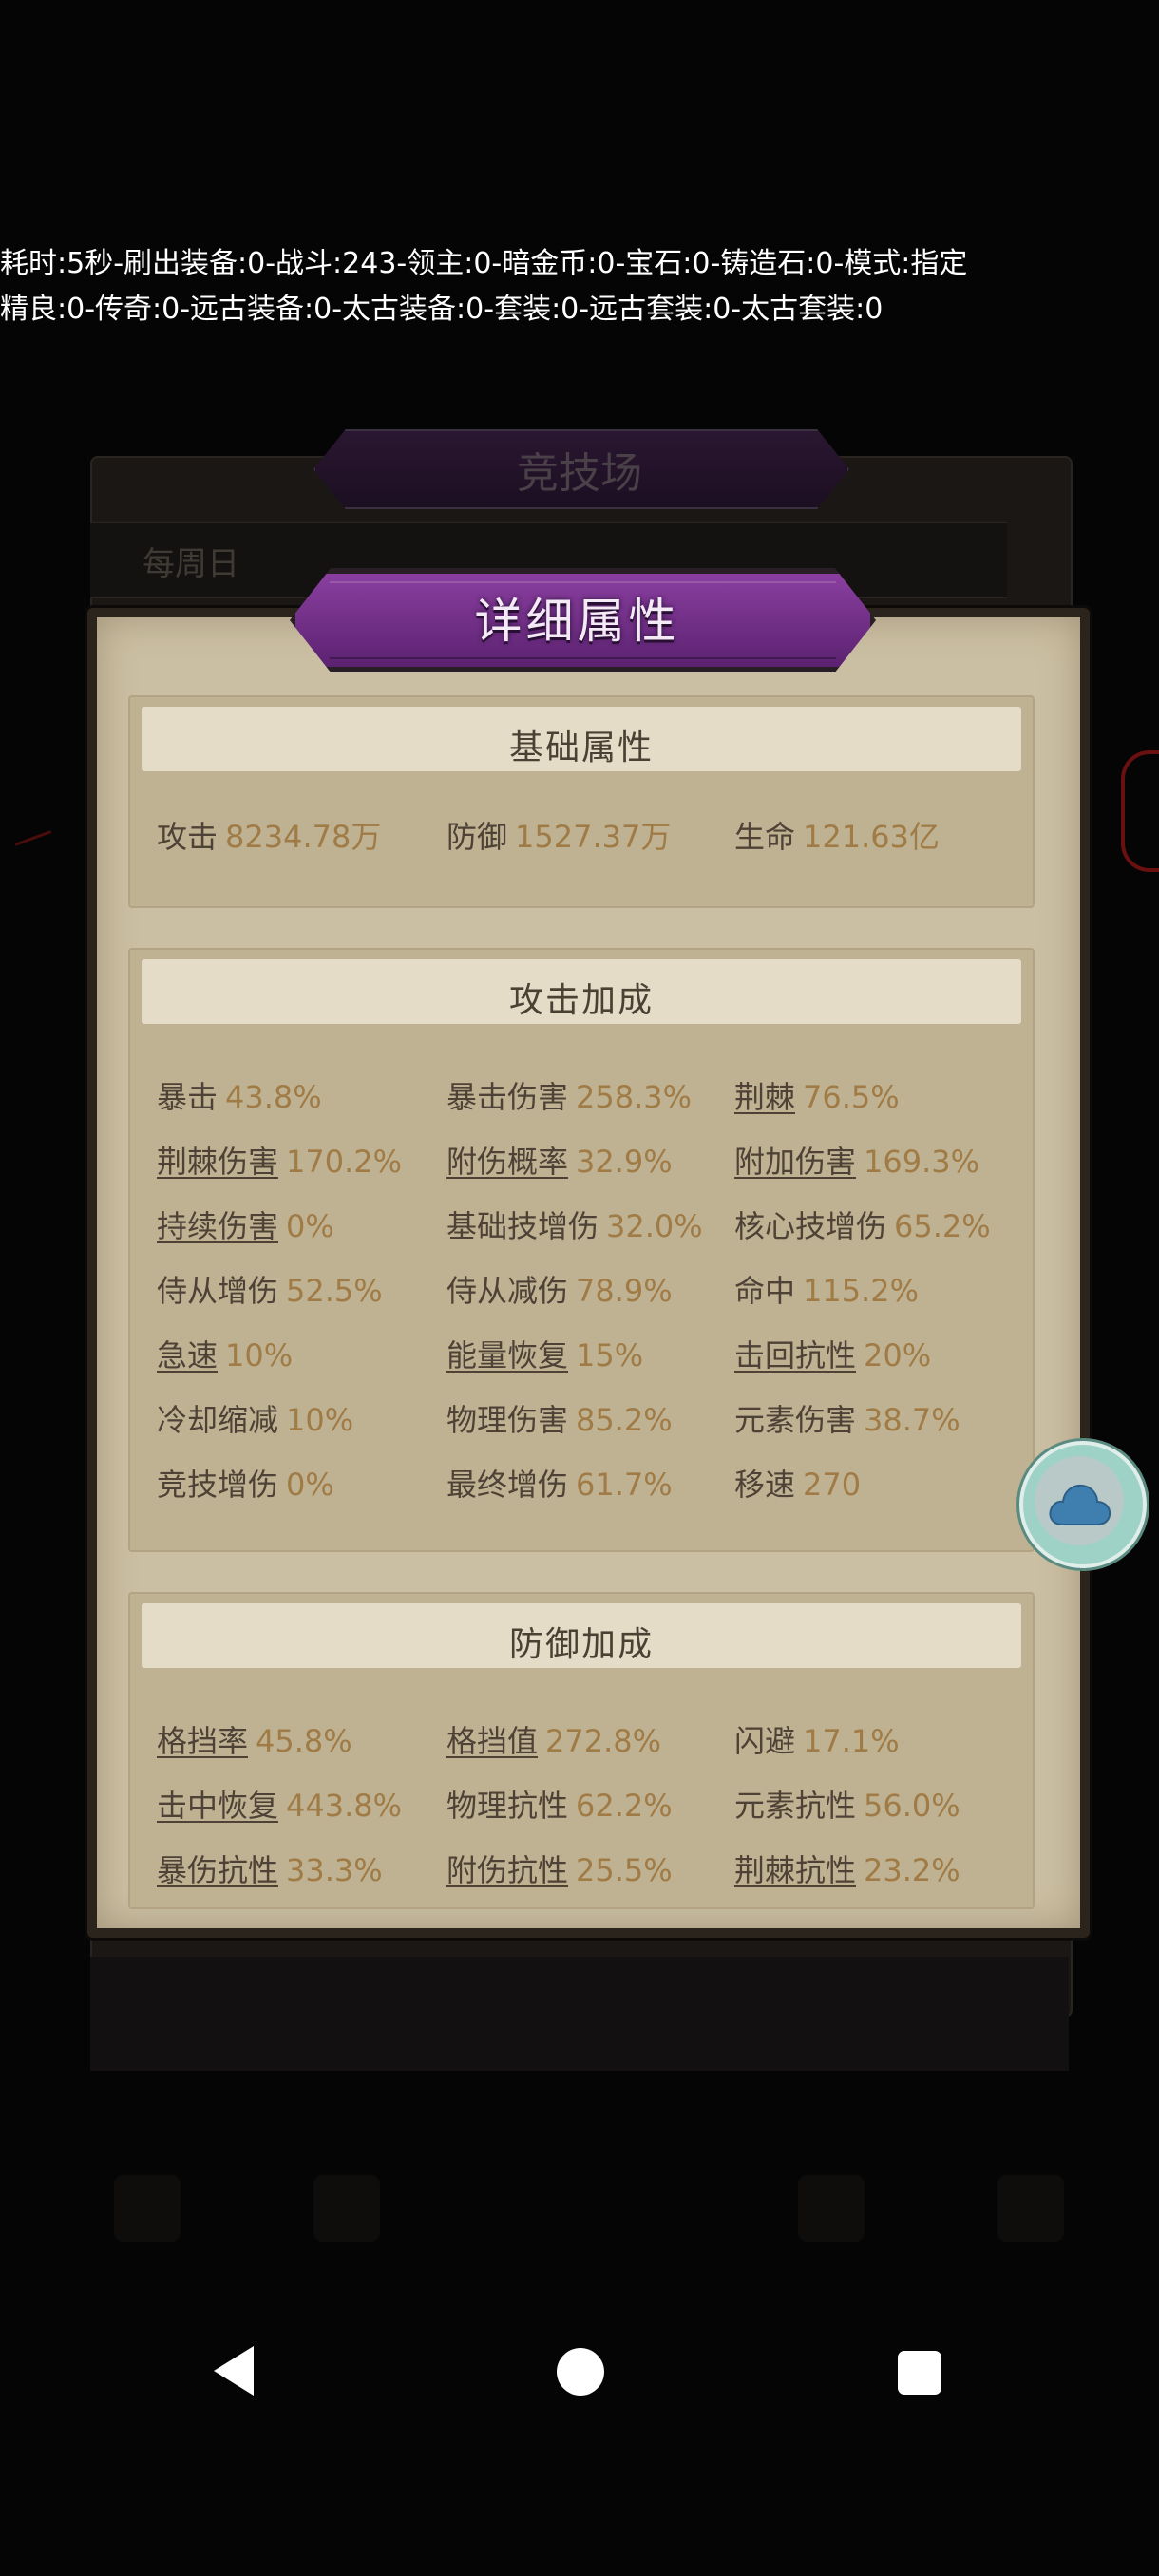 The width and height of the screenshot is (1159, 2576). Describe the element at coordinates (255, 1420) in the screenshot. I see `attr-cooldown-reduction: 冷却缩减 10%` at that location.